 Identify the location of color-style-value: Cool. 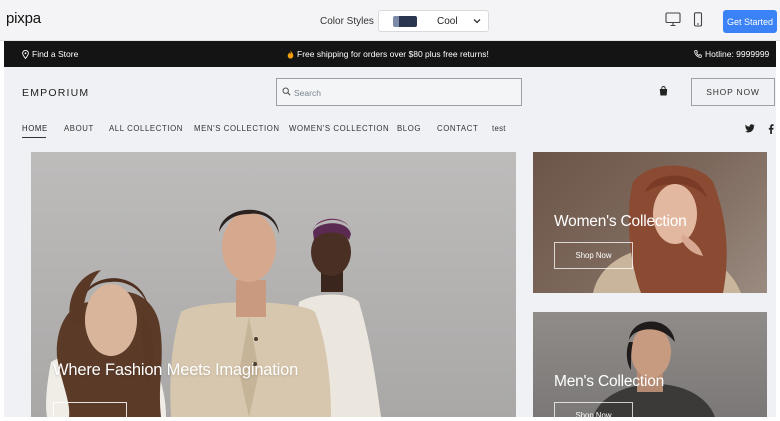
(447, 21).